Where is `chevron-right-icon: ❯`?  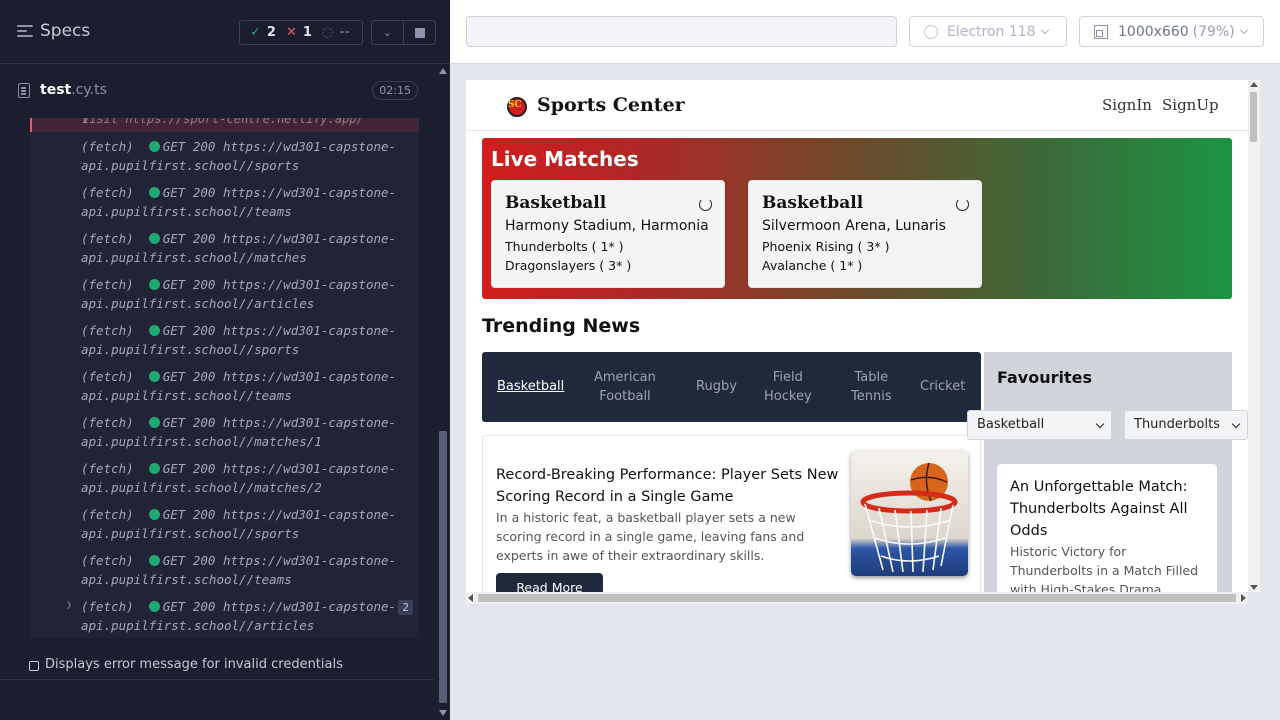
chevron-right-icon: ❯ is located at coordinates (69, 605).